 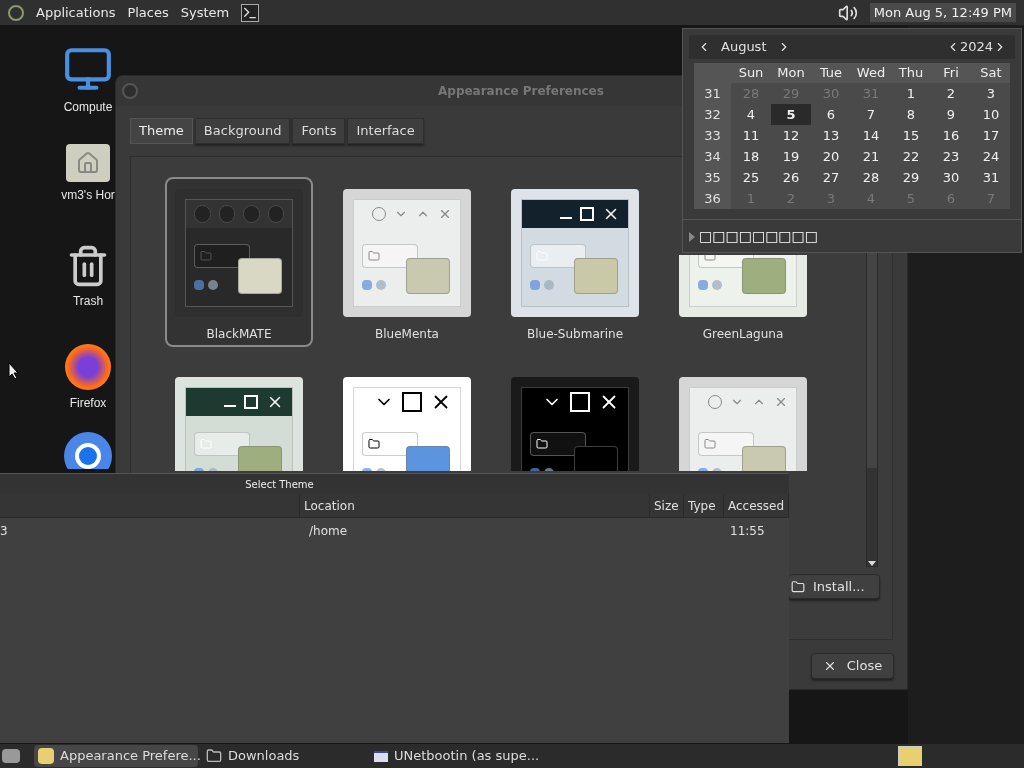 I want to click on window-icon, so click(x=381, y=756).